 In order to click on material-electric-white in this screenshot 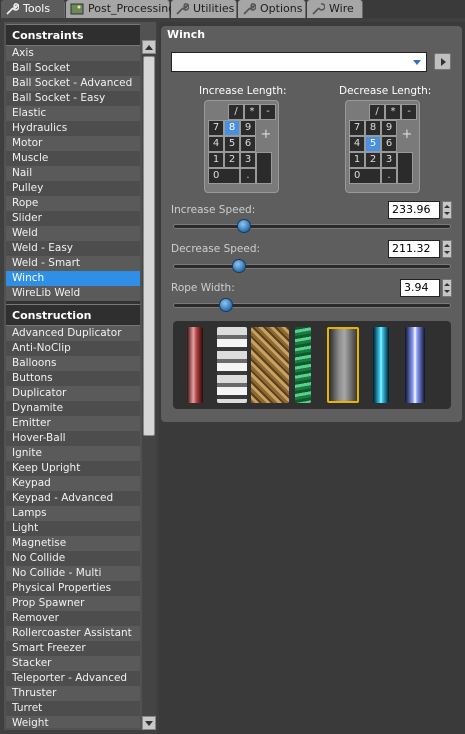, I will do `click(415, 365)`.